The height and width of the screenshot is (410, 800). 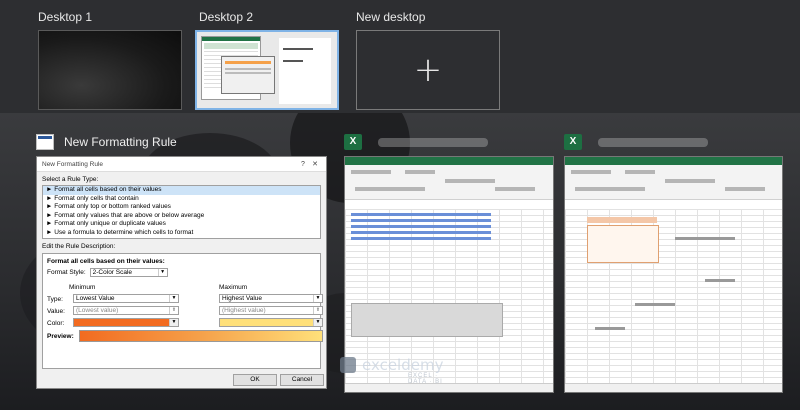 I want to click on max-type-value: Highest Value, so click(x=242, y=298).